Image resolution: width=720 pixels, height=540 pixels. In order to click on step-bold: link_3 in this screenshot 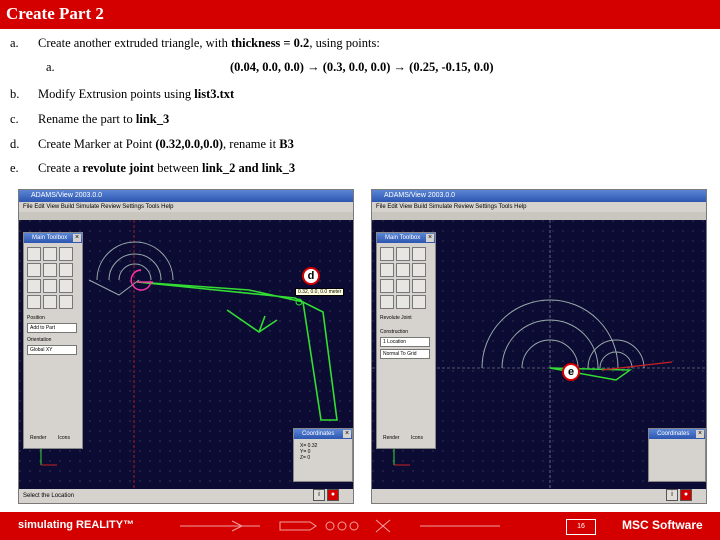, I will do `click(152, 119)`.